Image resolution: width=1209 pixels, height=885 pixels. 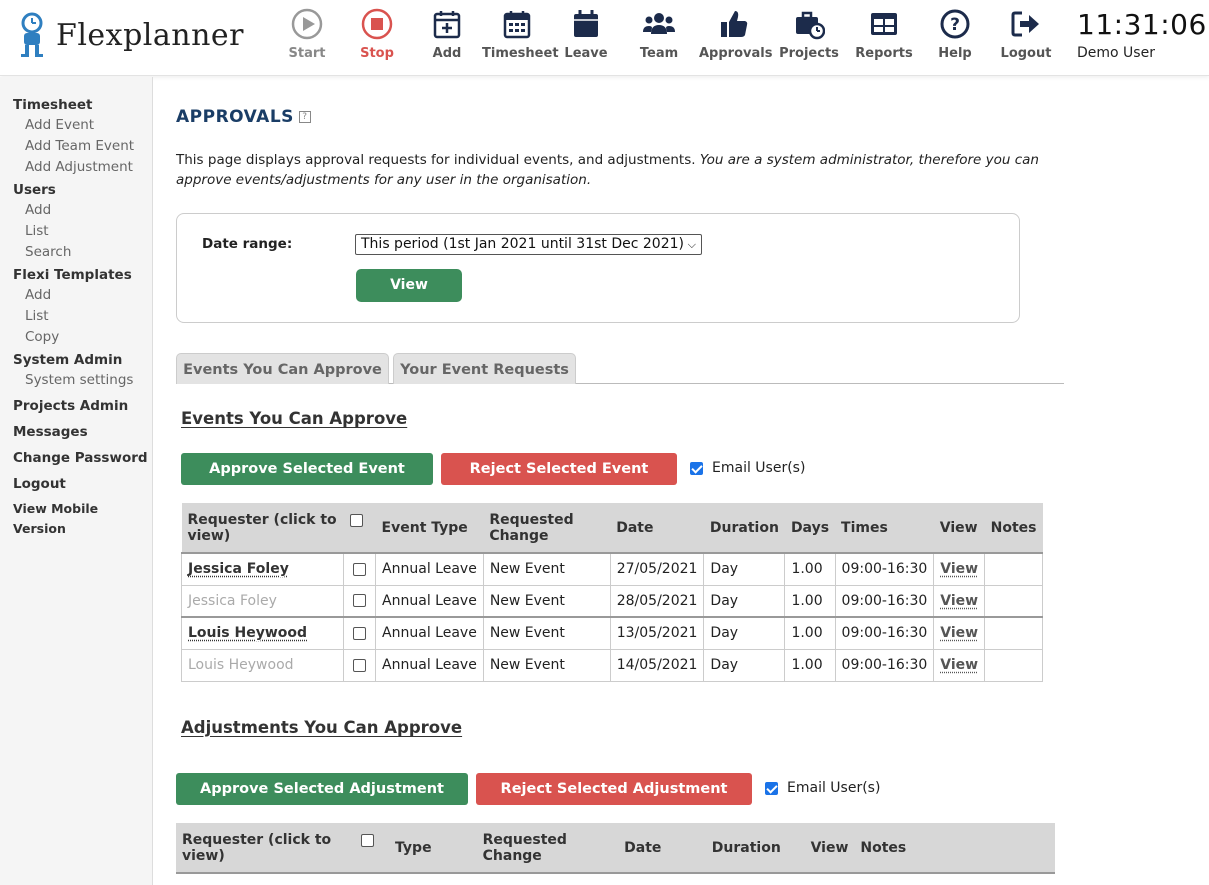 I want to click on sidebar-users-add: Add, so click(x=76, y=210).